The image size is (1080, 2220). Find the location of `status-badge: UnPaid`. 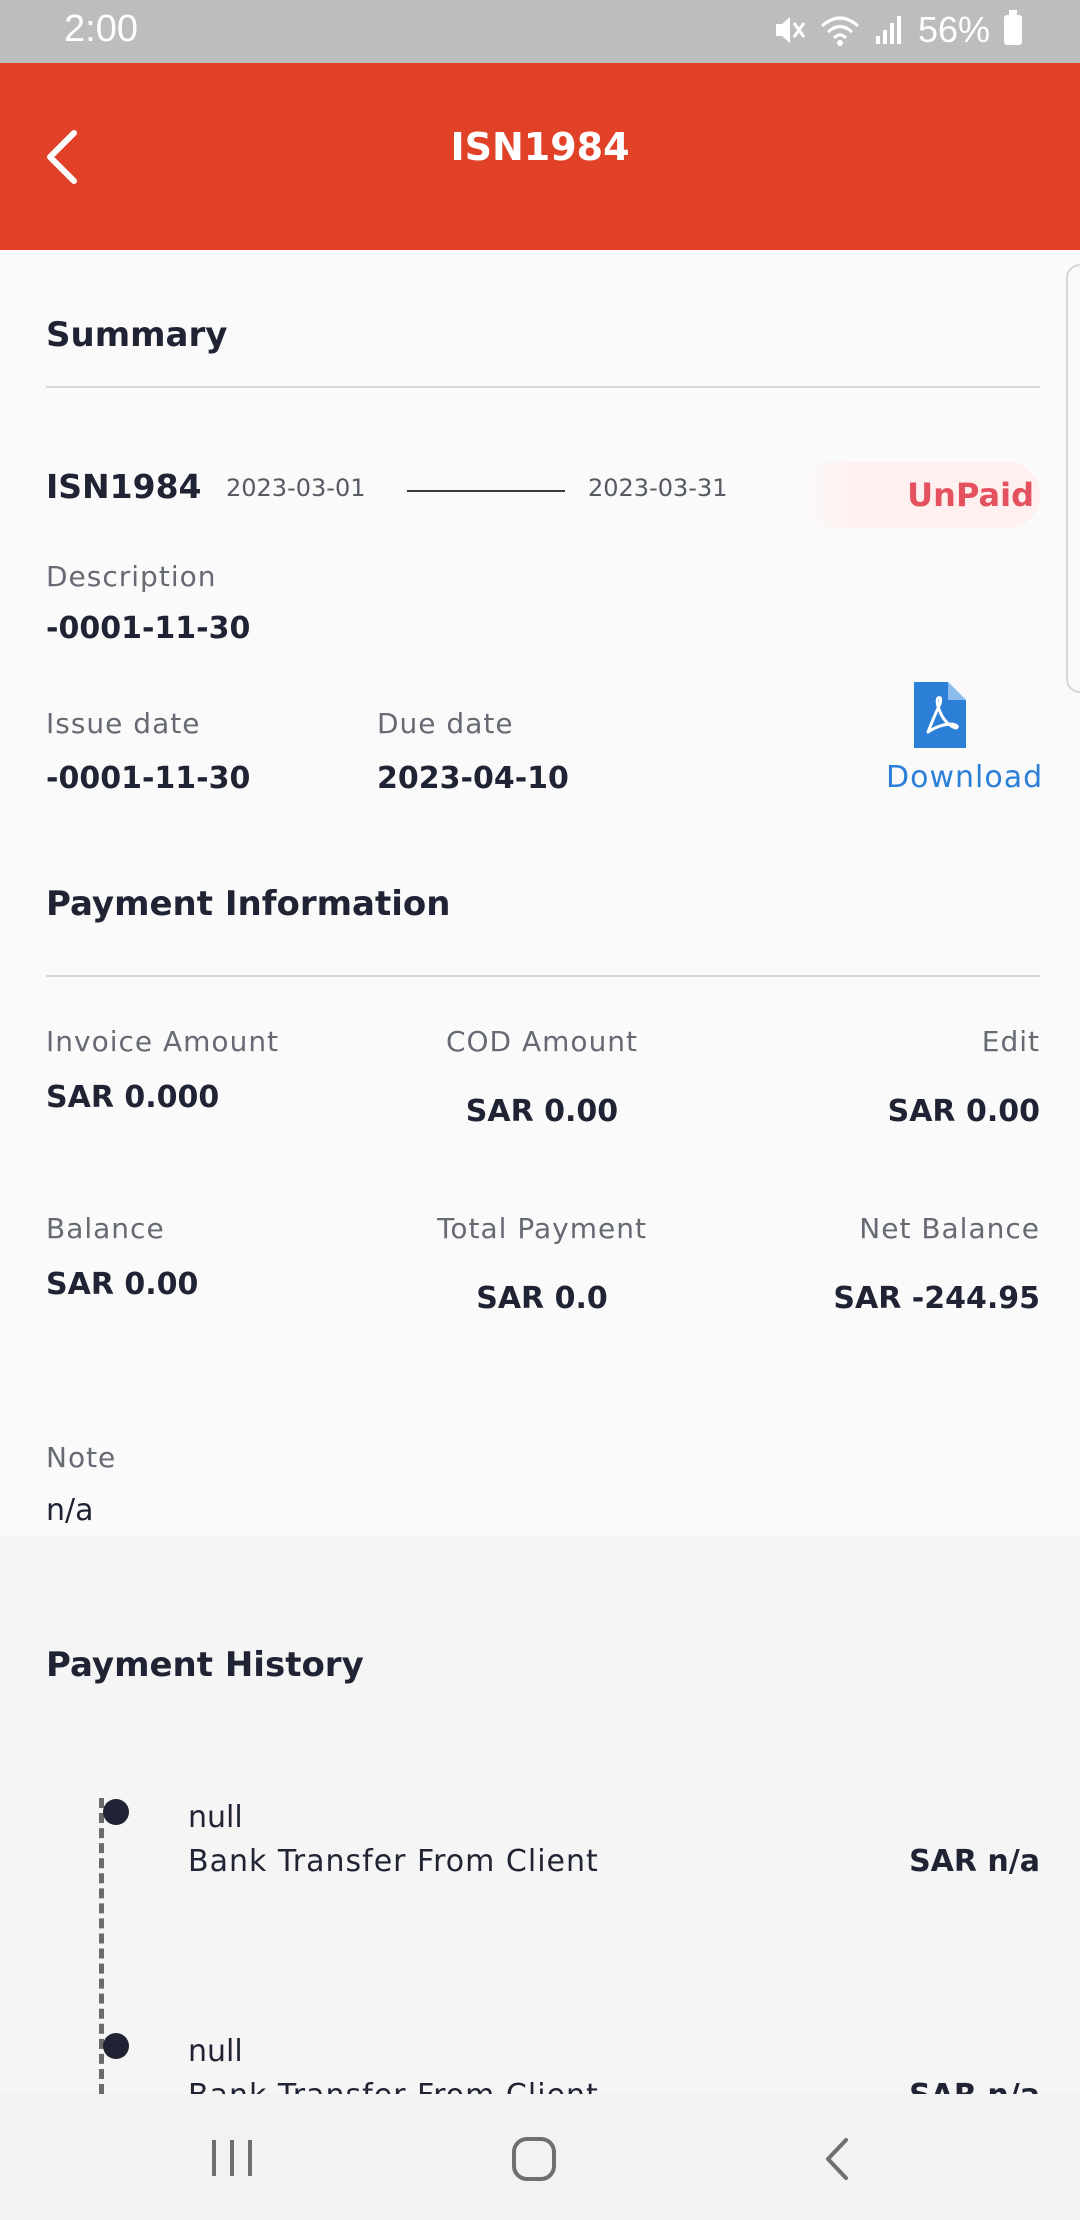

status-badge: UnPaid is located at coordinates (918, 495).